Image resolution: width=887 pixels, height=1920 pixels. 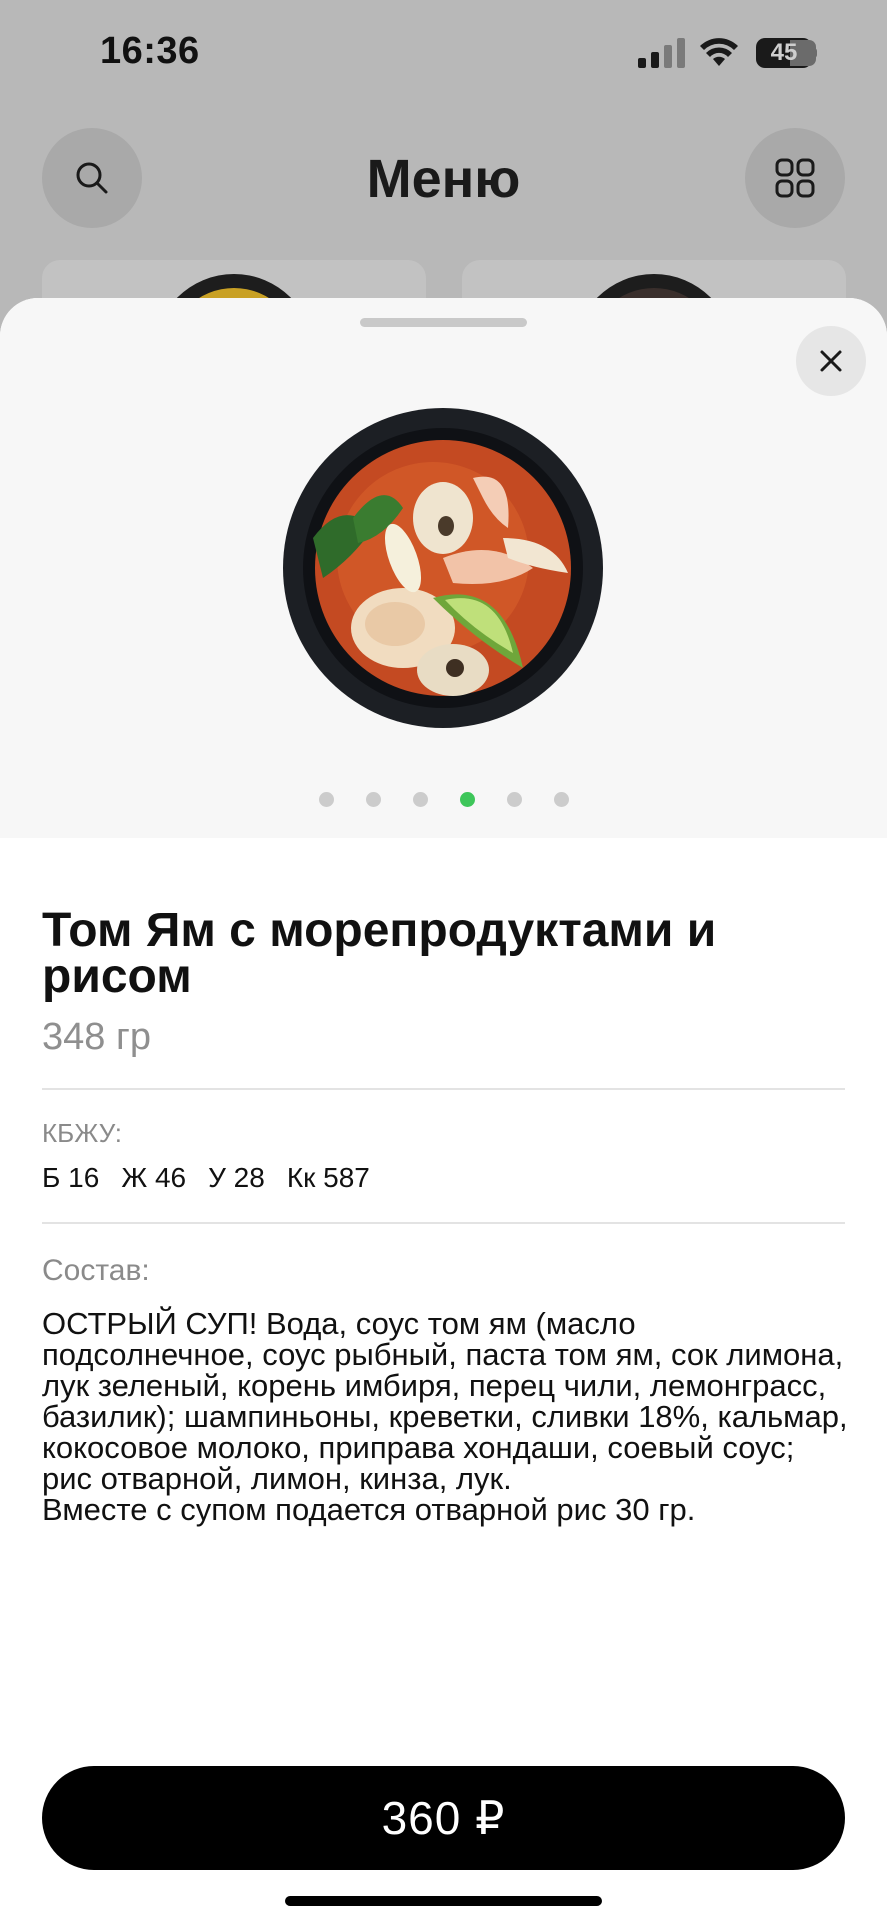 I want to click on battery-icon: 45, so click(x=787, y=53).